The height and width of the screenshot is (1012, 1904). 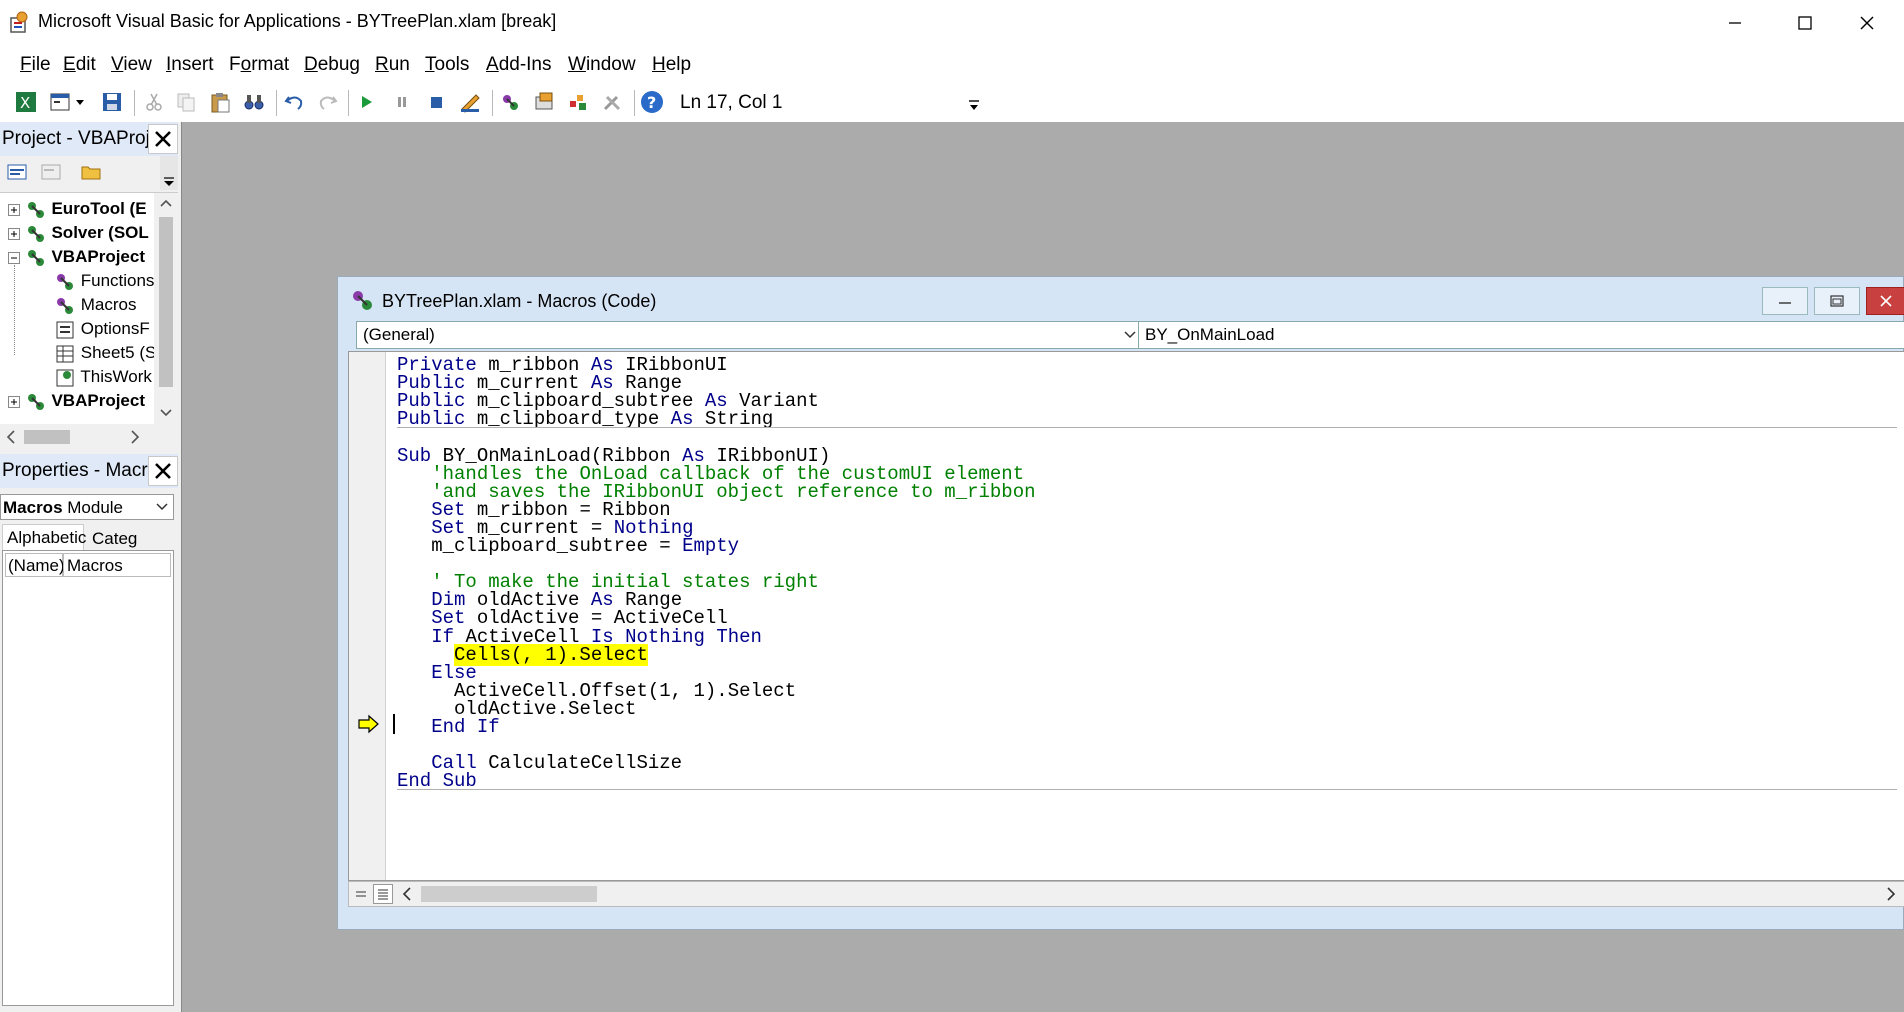 I want to click on tree-item-solver: Solver (SOL, so click(x=81, y=233).